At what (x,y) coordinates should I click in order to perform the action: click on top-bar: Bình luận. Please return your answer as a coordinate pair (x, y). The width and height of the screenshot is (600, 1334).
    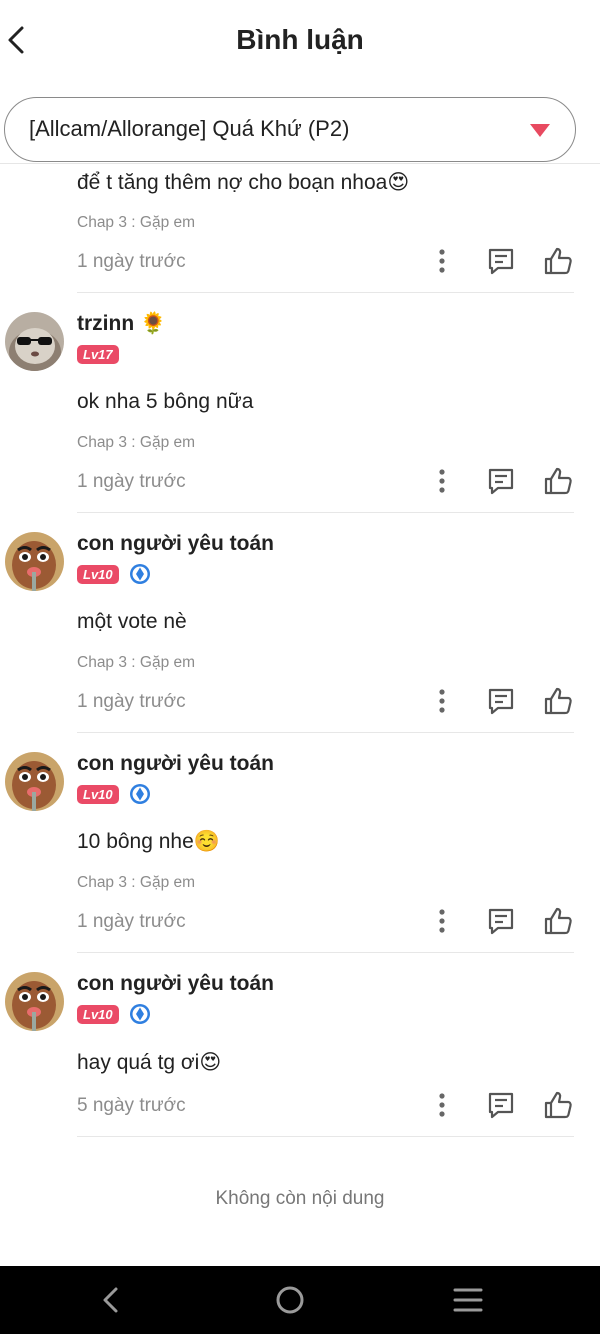
    Looking at the image, I should click on (300, 43).